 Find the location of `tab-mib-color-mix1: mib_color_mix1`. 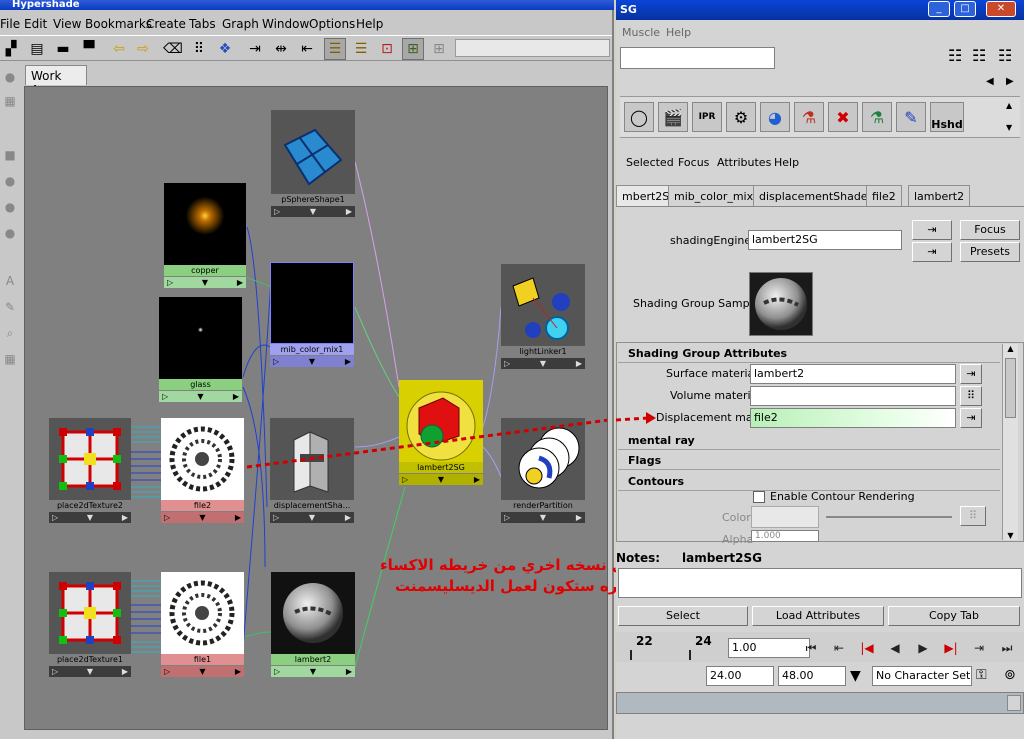

tab-mib-color-mix1: mib_color_mix1 is located at coordinates (717, 195).